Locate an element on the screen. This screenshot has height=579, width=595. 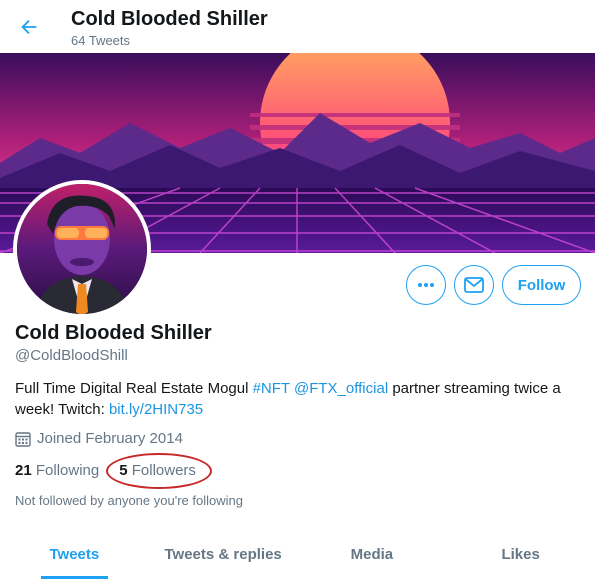
following-link: 21 Following is located at coordinates (57, 470).